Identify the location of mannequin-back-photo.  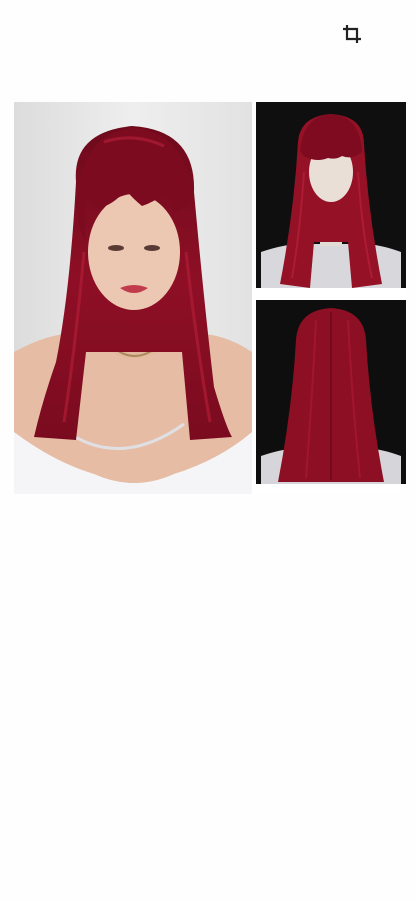
(331, 397).